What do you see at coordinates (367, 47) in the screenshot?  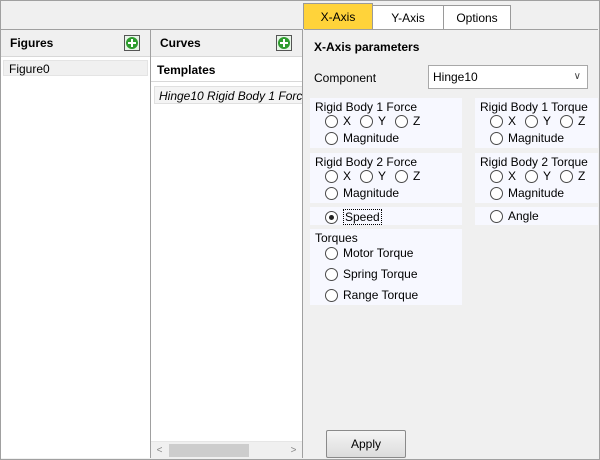 I see `parameters-title: X-Axis parameters` at bounding box center [367, 47].